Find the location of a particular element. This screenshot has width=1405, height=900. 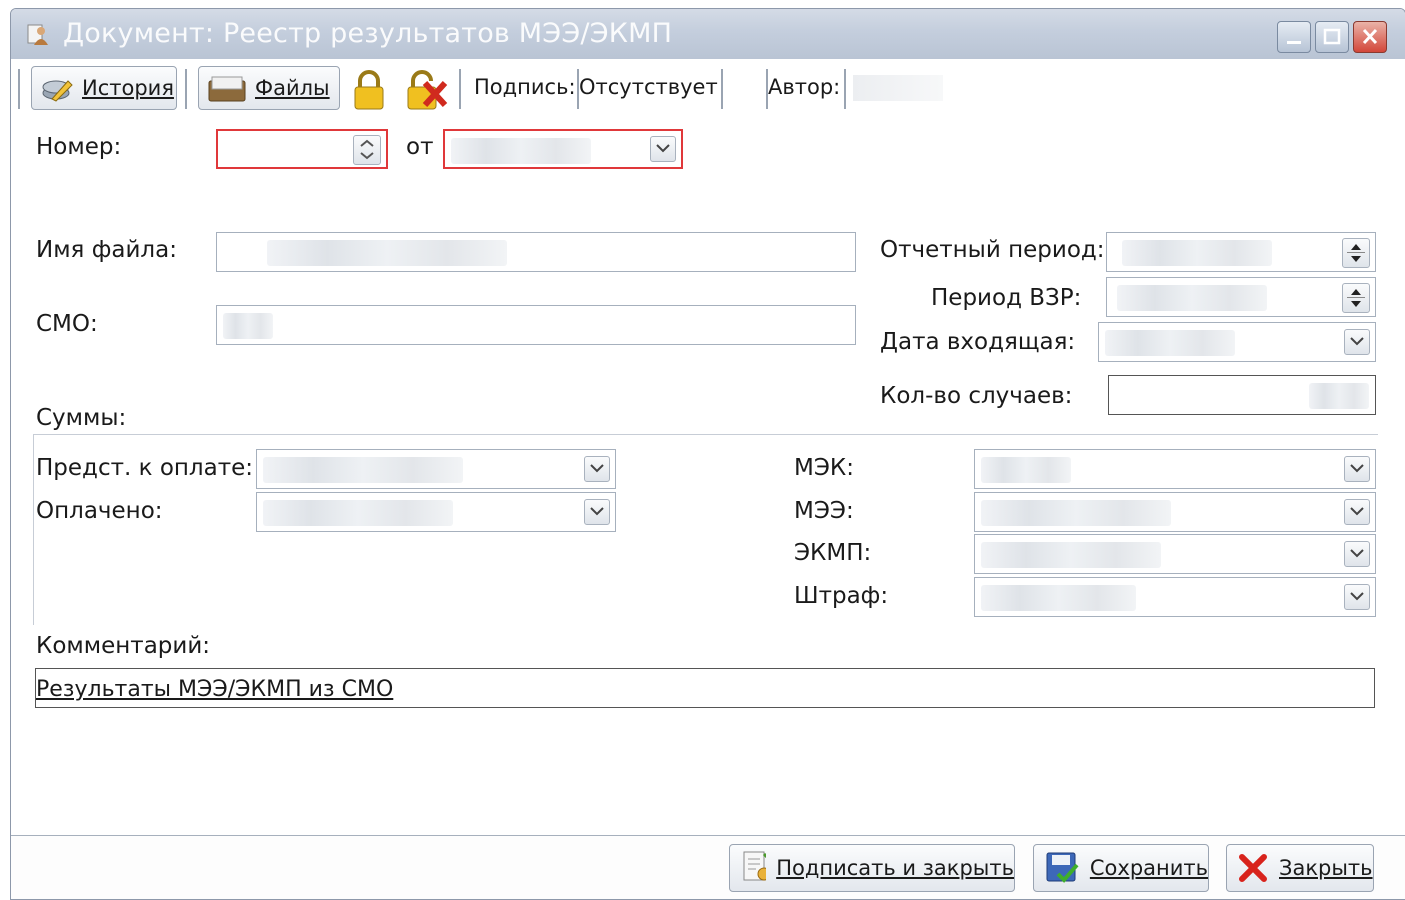

files-label: Файлы is located at coordinates (292, 88).